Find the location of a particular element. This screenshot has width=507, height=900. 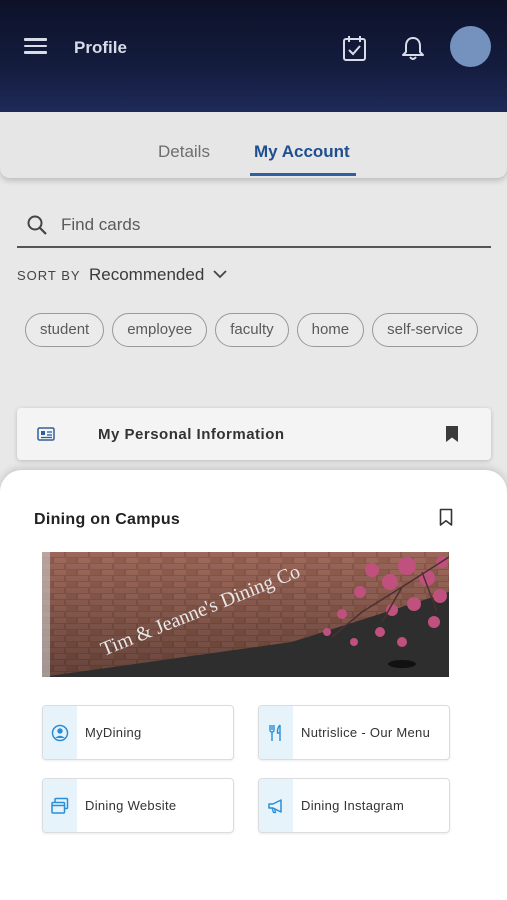

link-label: MyDining is located at coordinates (113, 732).